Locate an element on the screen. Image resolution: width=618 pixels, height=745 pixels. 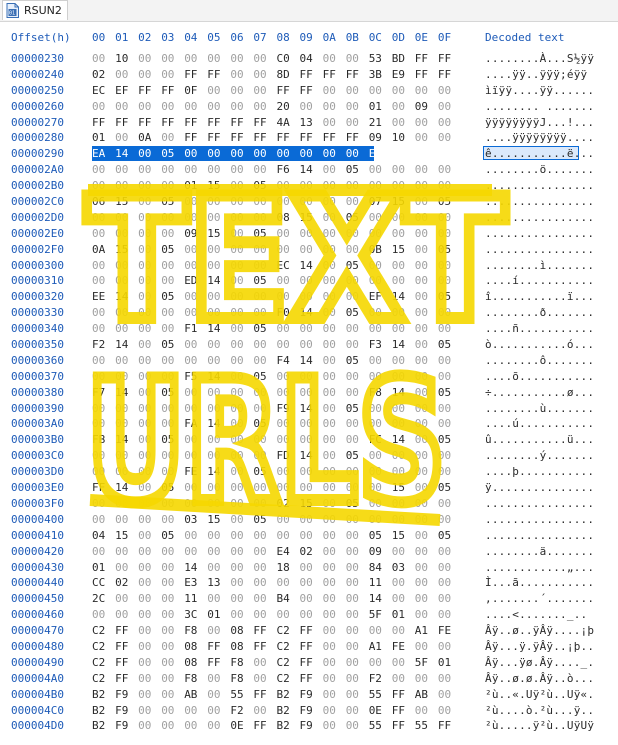
hex-byte: 03 is located at coordinates (190, 520).